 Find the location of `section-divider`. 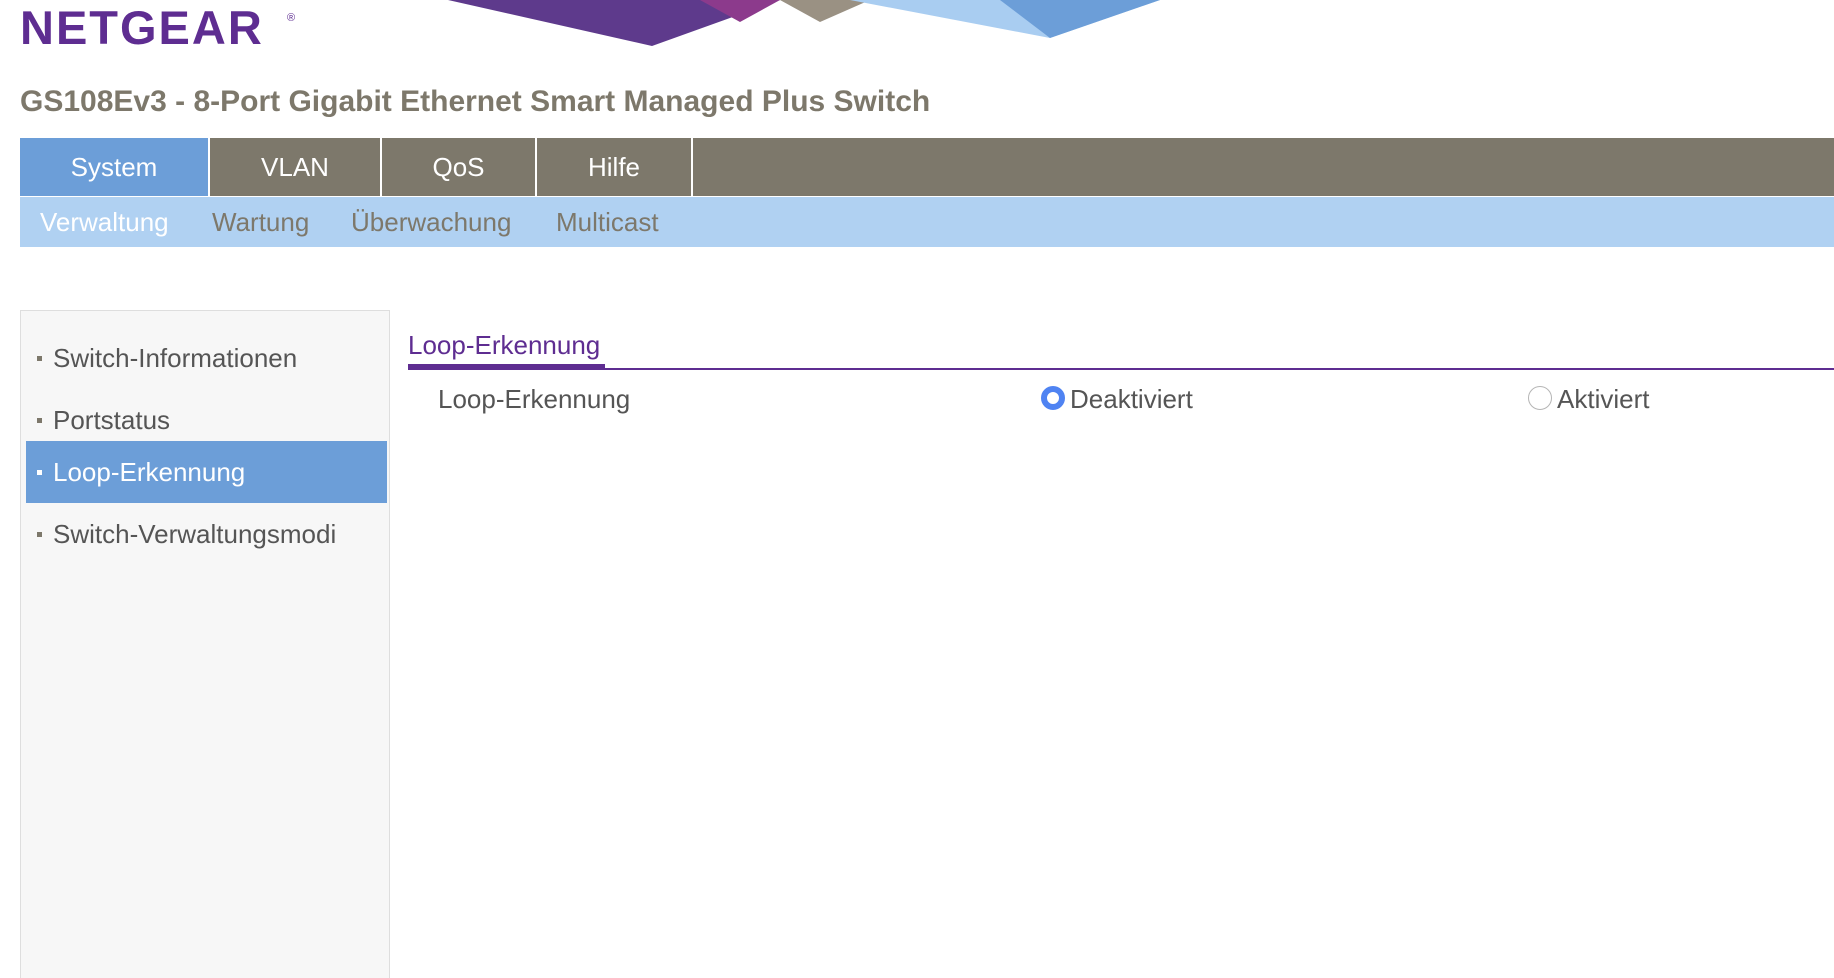

section-divider is located at coordinates (1121, 369).